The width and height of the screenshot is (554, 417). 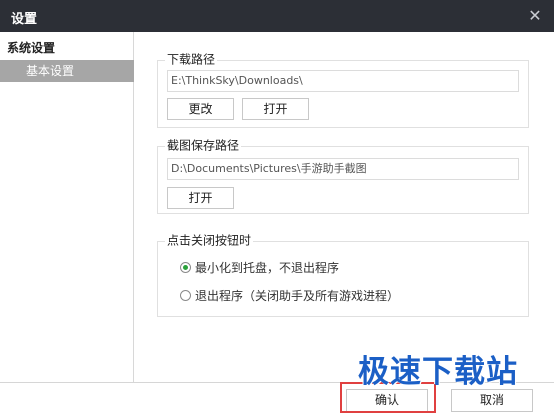 I want to click on open-screenshot-folder-button: 打开, so click(x=200, y=198).